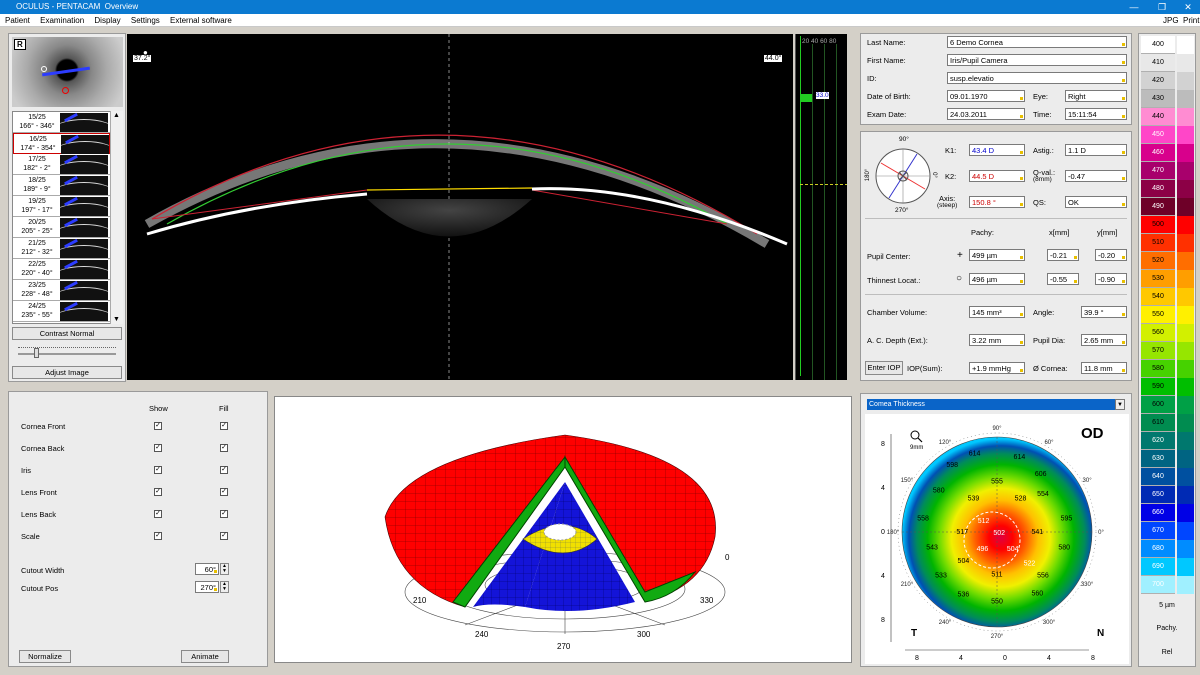 This screenshot has height=675, width=1200. Describe the element at coordinates (207, 569) in the screenshot. I see `cutout-width-field: 60°` at that location.